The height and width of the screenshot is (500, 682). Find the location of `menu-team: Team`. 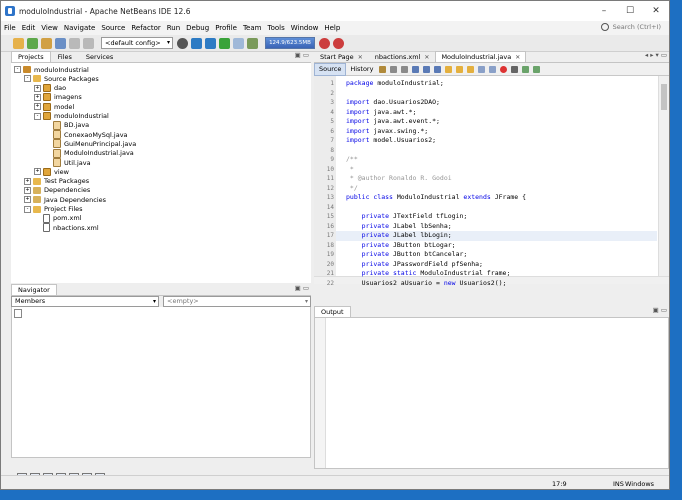

menu-team: Team is located at coordinates (252, 28).